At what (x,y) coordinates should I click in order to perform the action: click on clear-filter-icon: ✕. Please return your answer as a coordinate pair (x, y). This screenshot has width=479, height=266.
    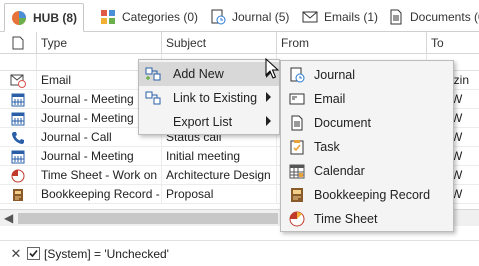
    Looking at the image, I should click on (16, 254).